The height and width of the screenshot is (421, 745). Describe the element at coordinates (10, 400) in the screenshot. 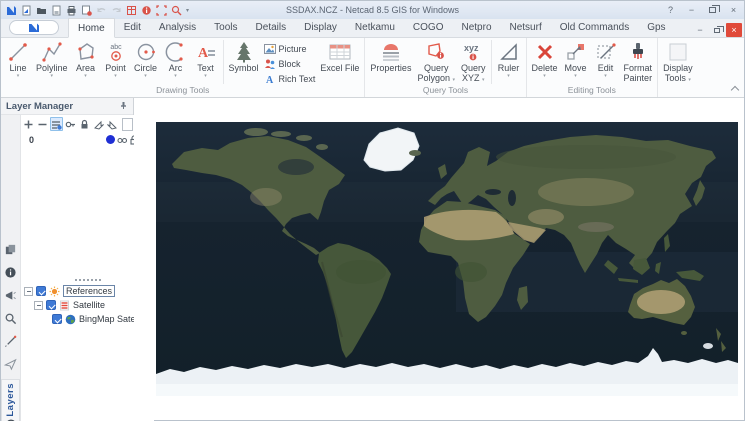

I see `layers-side-tab: Layers` at that location.